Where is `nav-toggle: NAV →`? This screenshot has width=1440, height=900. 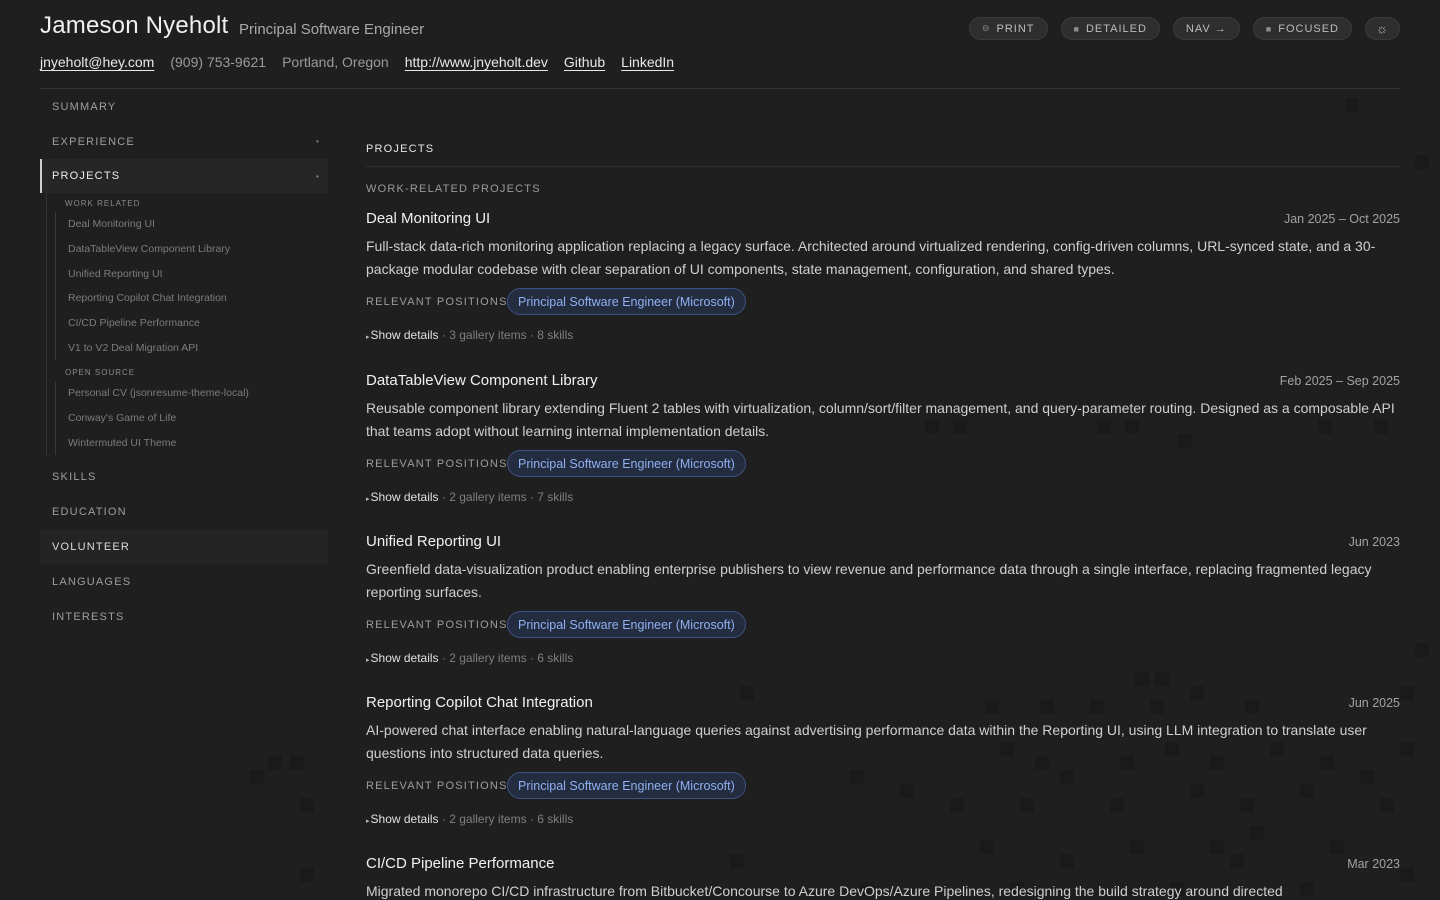 nav-toggle: NAV → is located at coordinates (1206, 28).